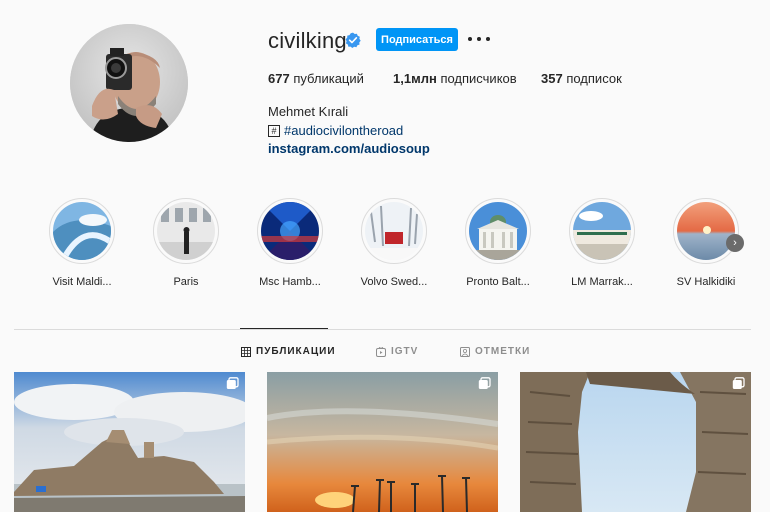  What do you see at coordinates (308, 111) in the screenshot?
I see `profile-full-name: Mehmet Kırali` at bounding box center [308, 111].